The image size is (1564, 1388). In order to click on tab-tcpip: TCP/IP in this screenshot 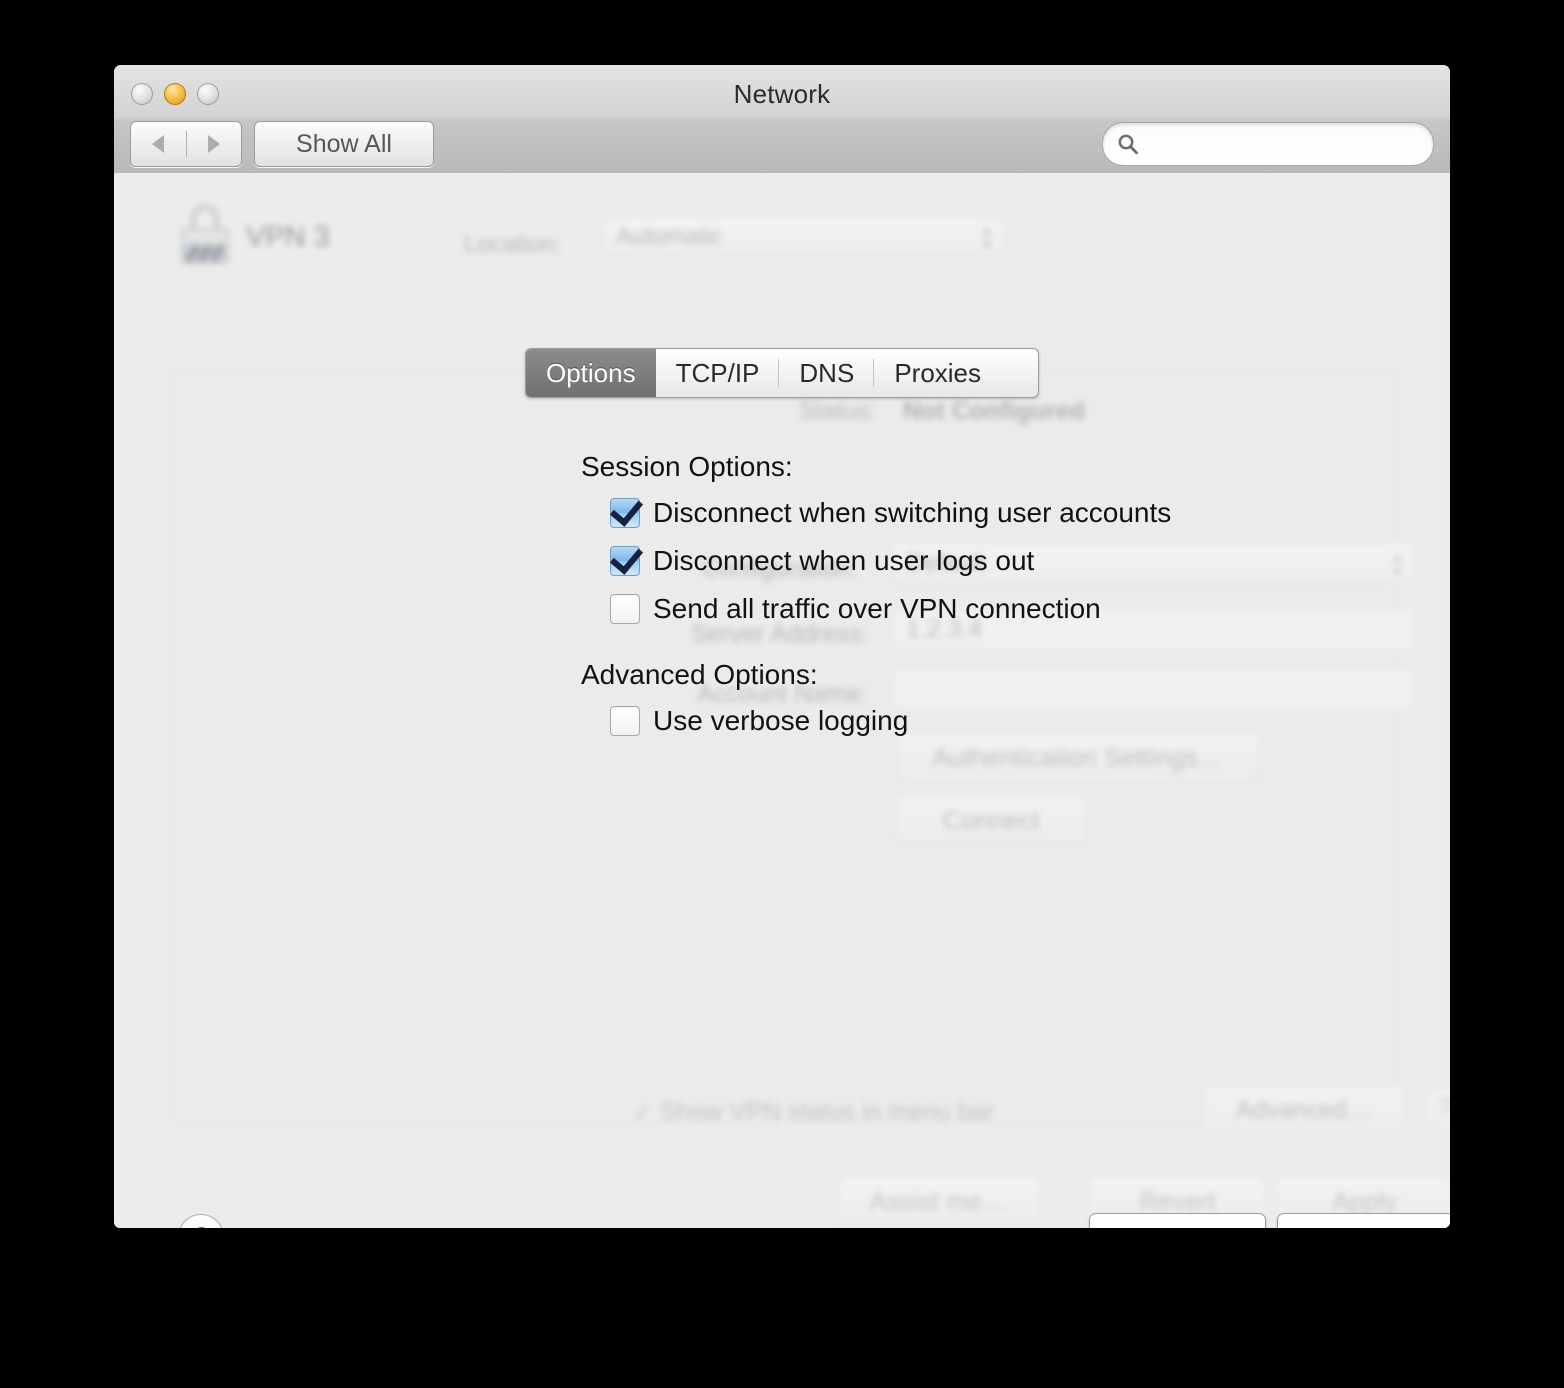, I will do `click(718, 373)`.